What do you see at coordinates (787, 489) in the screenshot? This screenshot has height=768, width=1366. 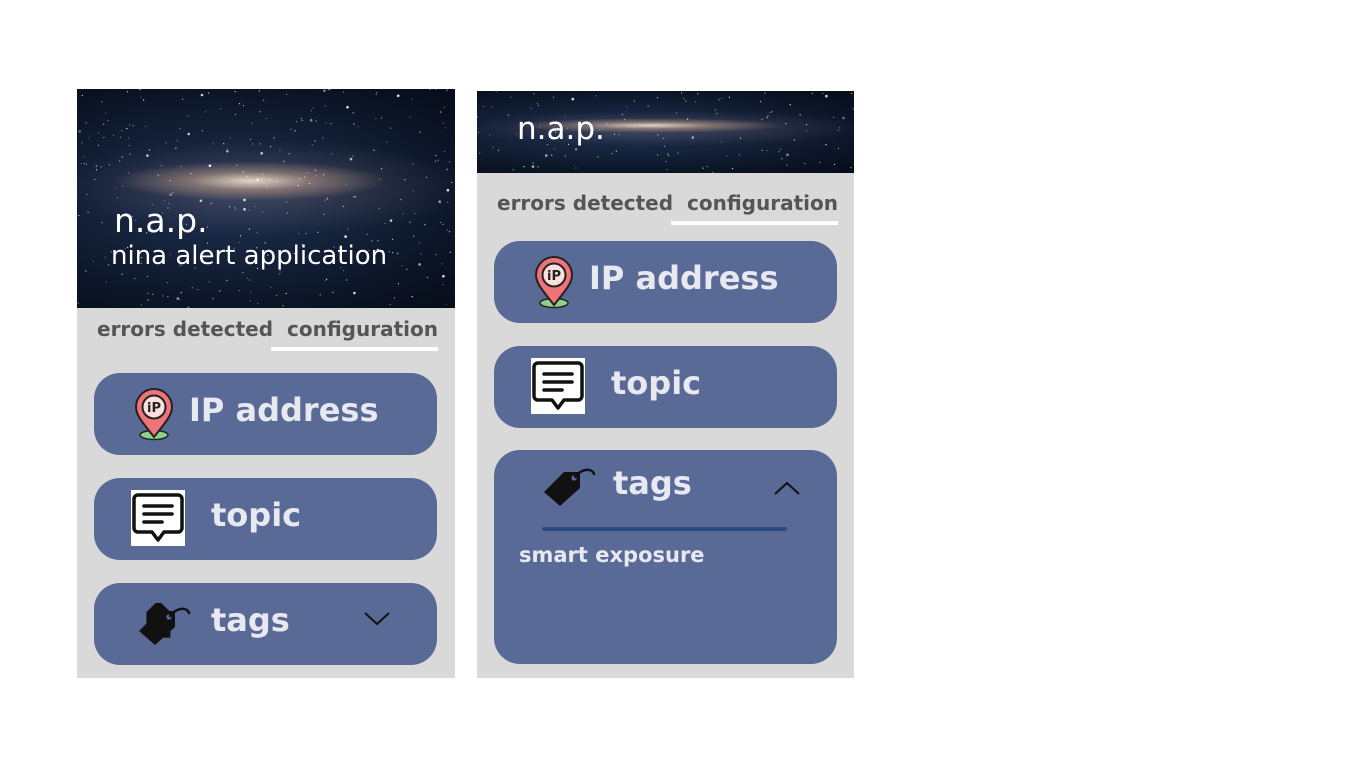 I see `chevron-up-icon` at bounding box center [787, 489].